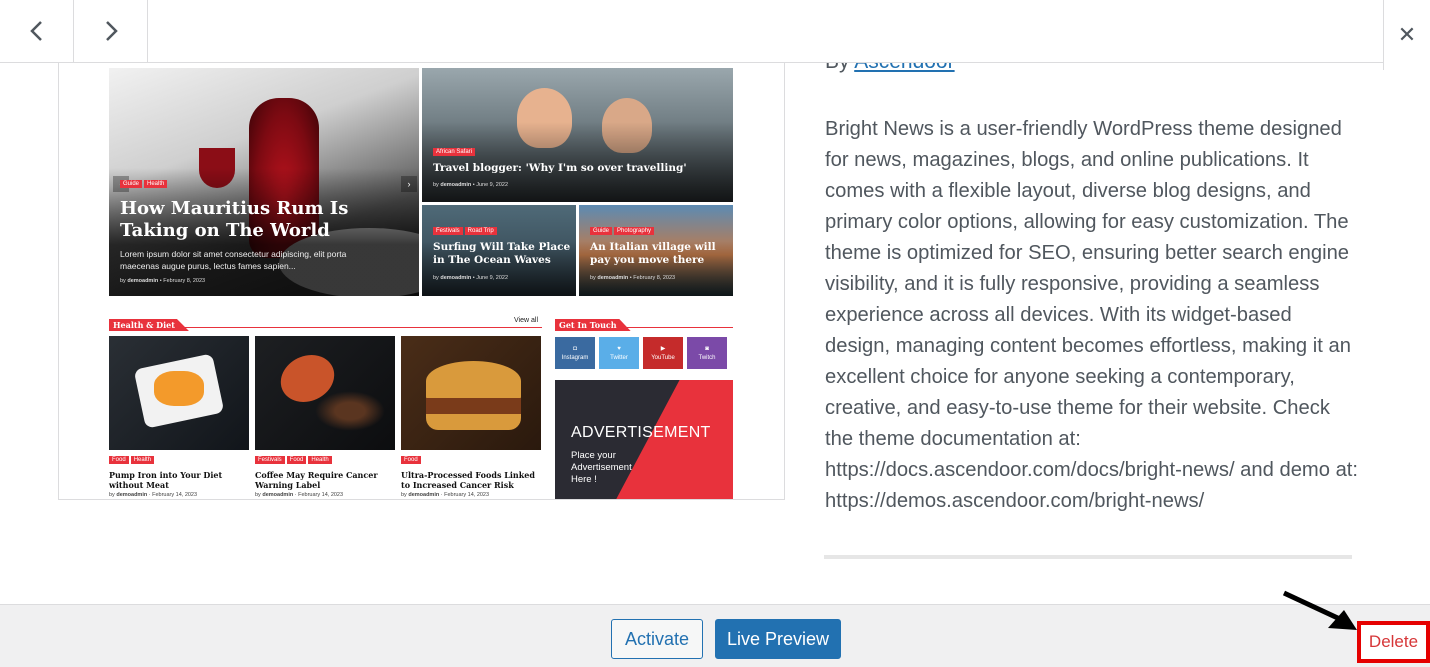 Image resolution: width=1430 pixels, height=667 pixels. What do you see at coordinates (473, 422) in the screenshot?
I see `bun-image` at bounding box center [473, 422].